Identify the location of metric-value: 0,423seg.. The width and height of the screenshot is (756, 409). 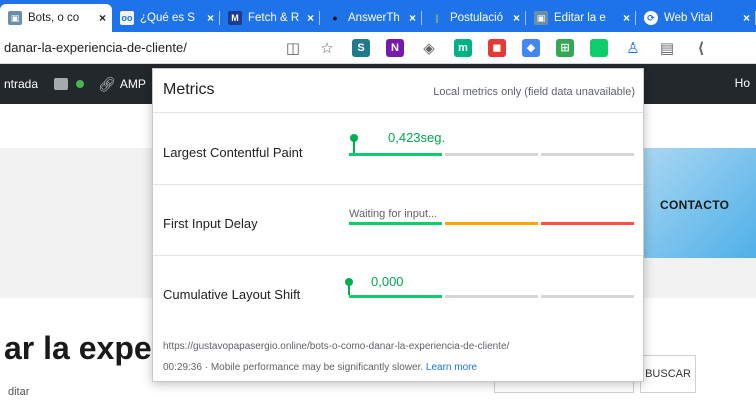
(417, 137).